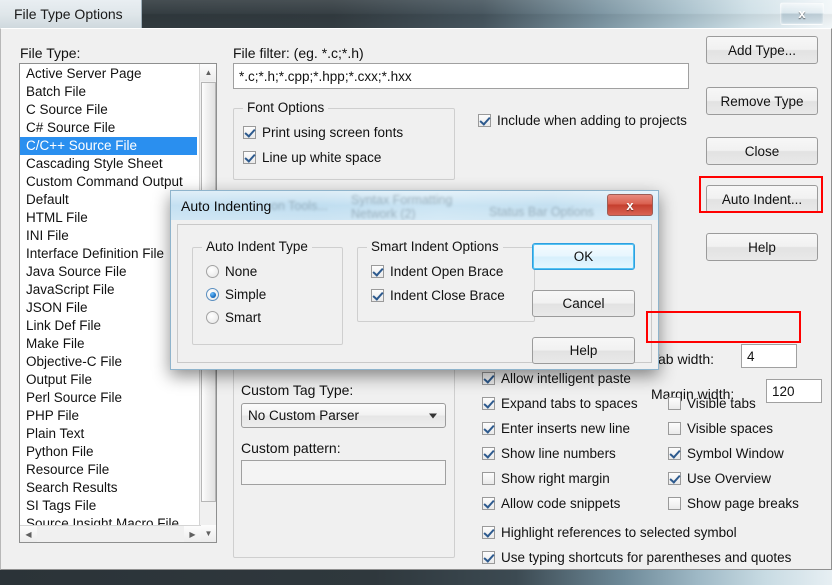 This screenshot has width=832, height=585. What do you see at coordinates (246, 294) in the screenshot?
I see `radio-label: Simple` at bounding box center [246, 294].